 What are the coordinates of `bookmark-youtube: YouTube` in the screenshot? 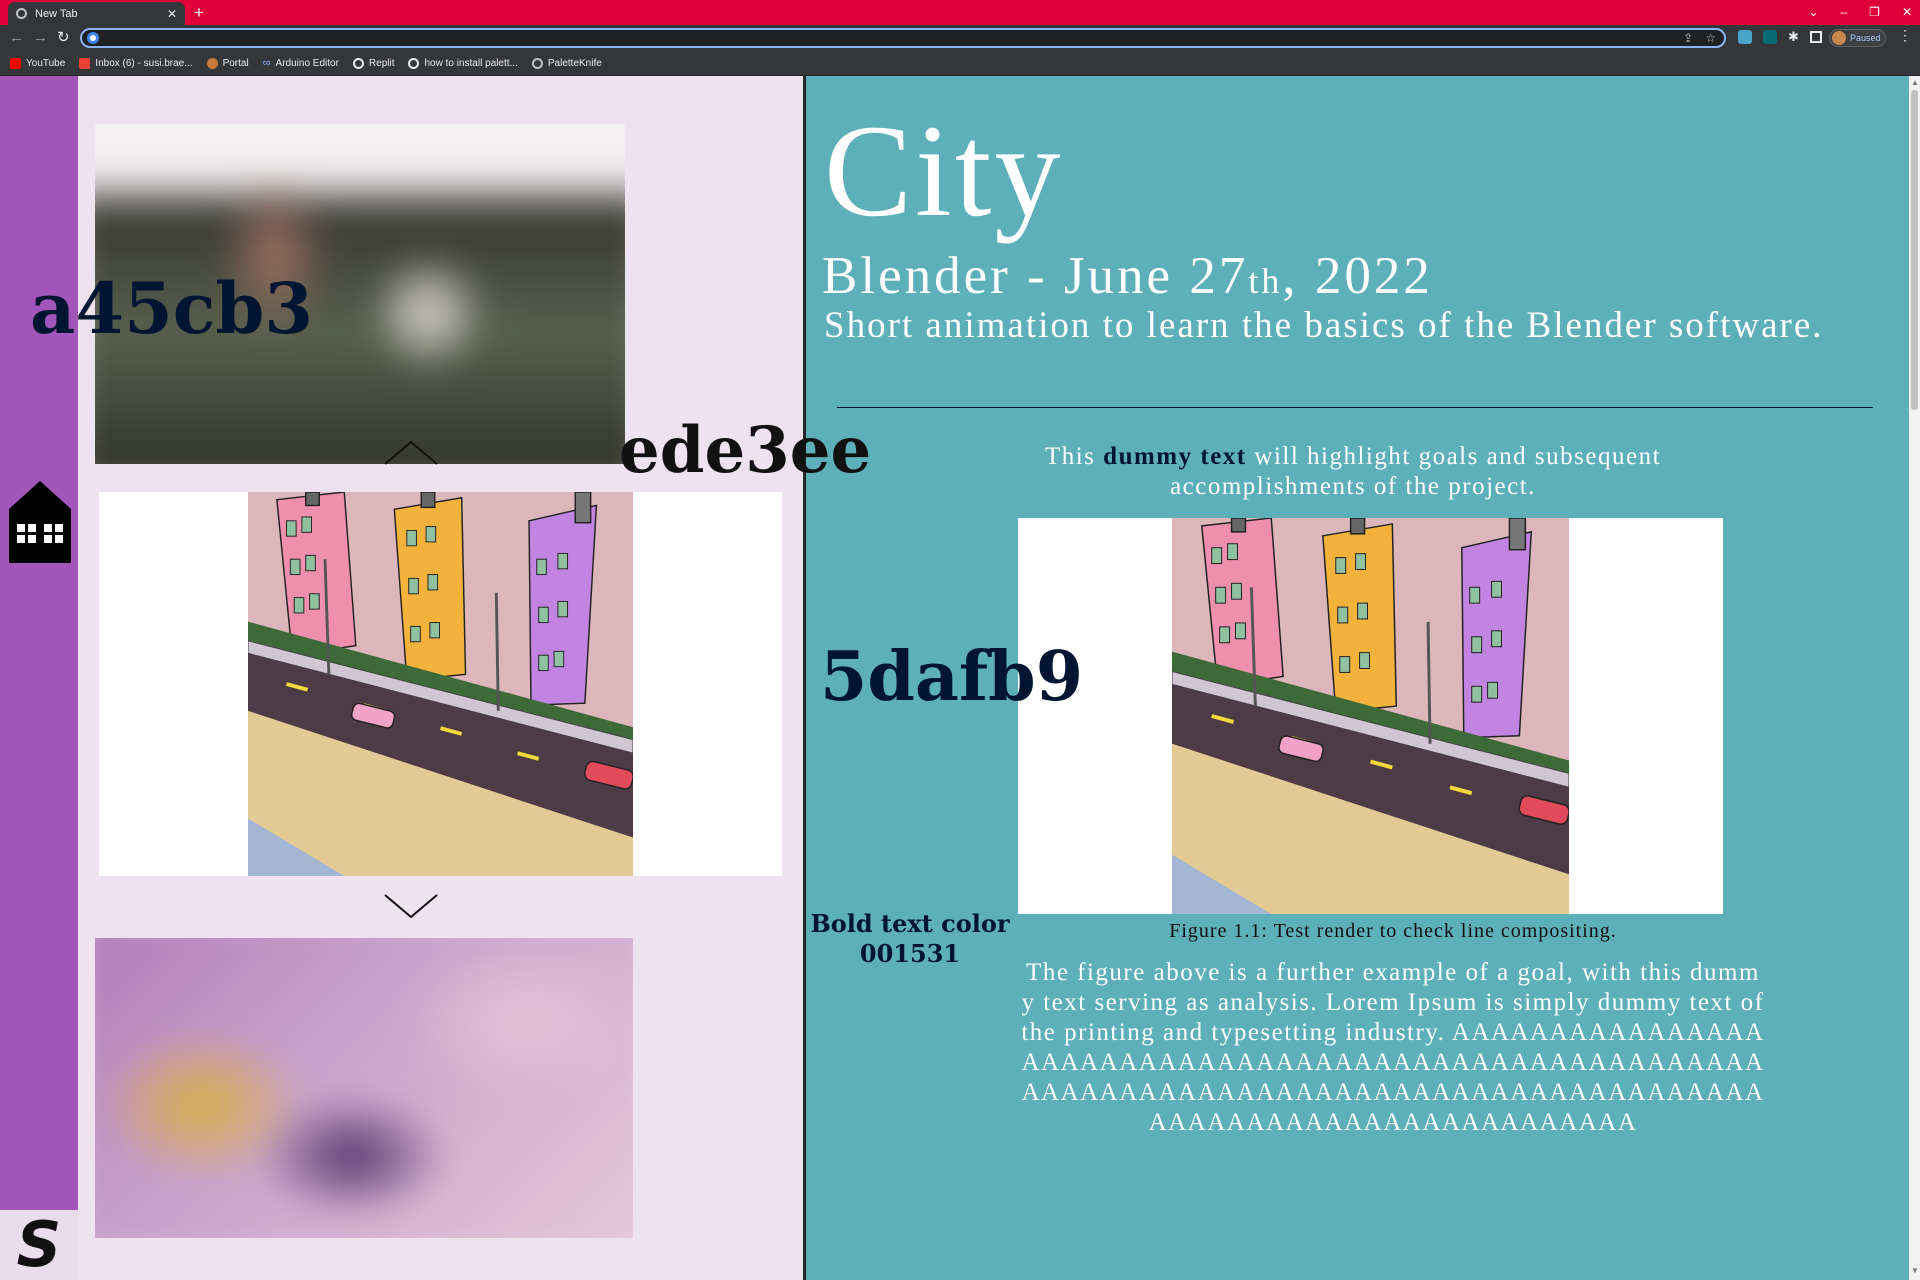 It's located at (38, 63).